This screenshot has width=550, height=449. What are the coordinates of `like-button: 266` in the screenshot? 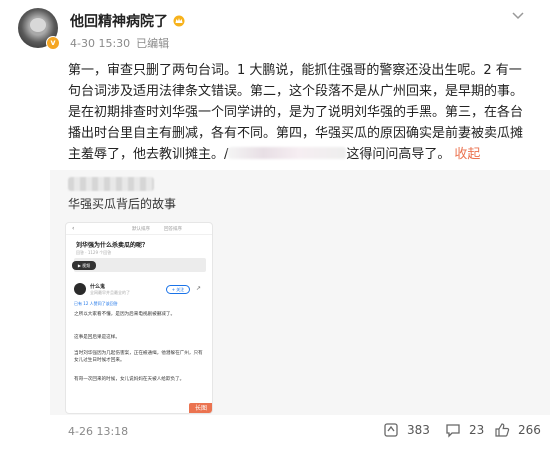 It's located at (517, 430).